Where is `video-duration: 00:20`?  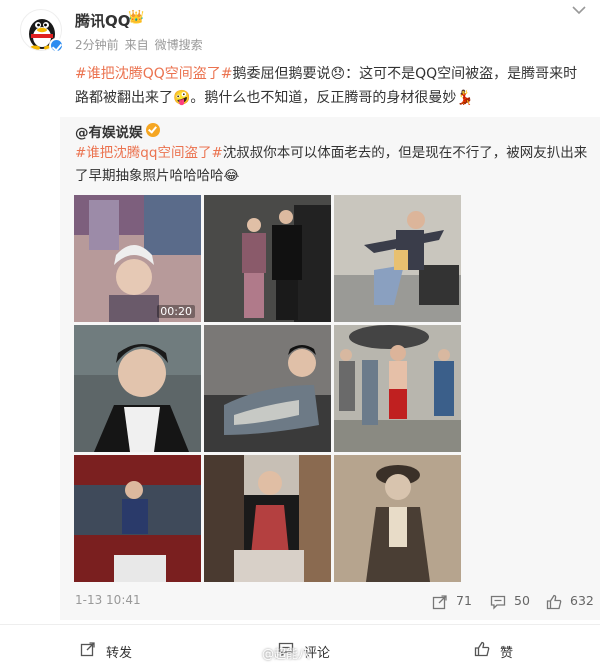
video-duration: 00:20 is located at coordinates (176, 311).